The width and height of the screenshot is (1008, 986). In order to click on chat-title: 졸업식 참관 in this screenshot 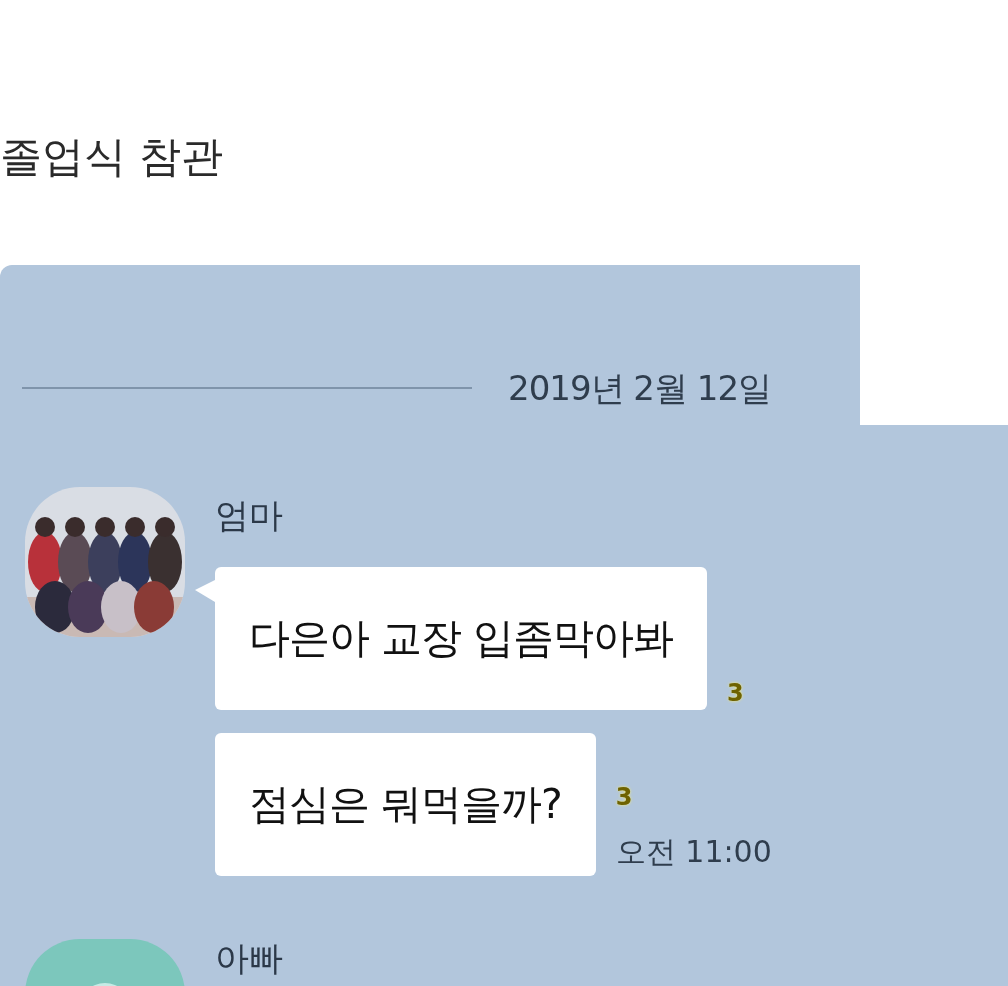, I will do `click(112, 157)`.